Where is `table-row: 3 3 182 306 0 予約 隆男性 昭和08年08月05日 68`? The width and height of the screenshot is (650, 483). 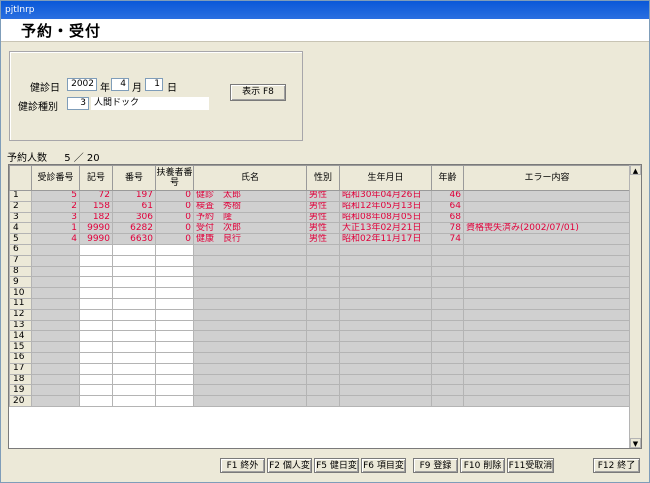
table-row: 3 3 182 306 0 予約 隆男性 昭和08年08月05日 68 is located at coordinates (320, 217).